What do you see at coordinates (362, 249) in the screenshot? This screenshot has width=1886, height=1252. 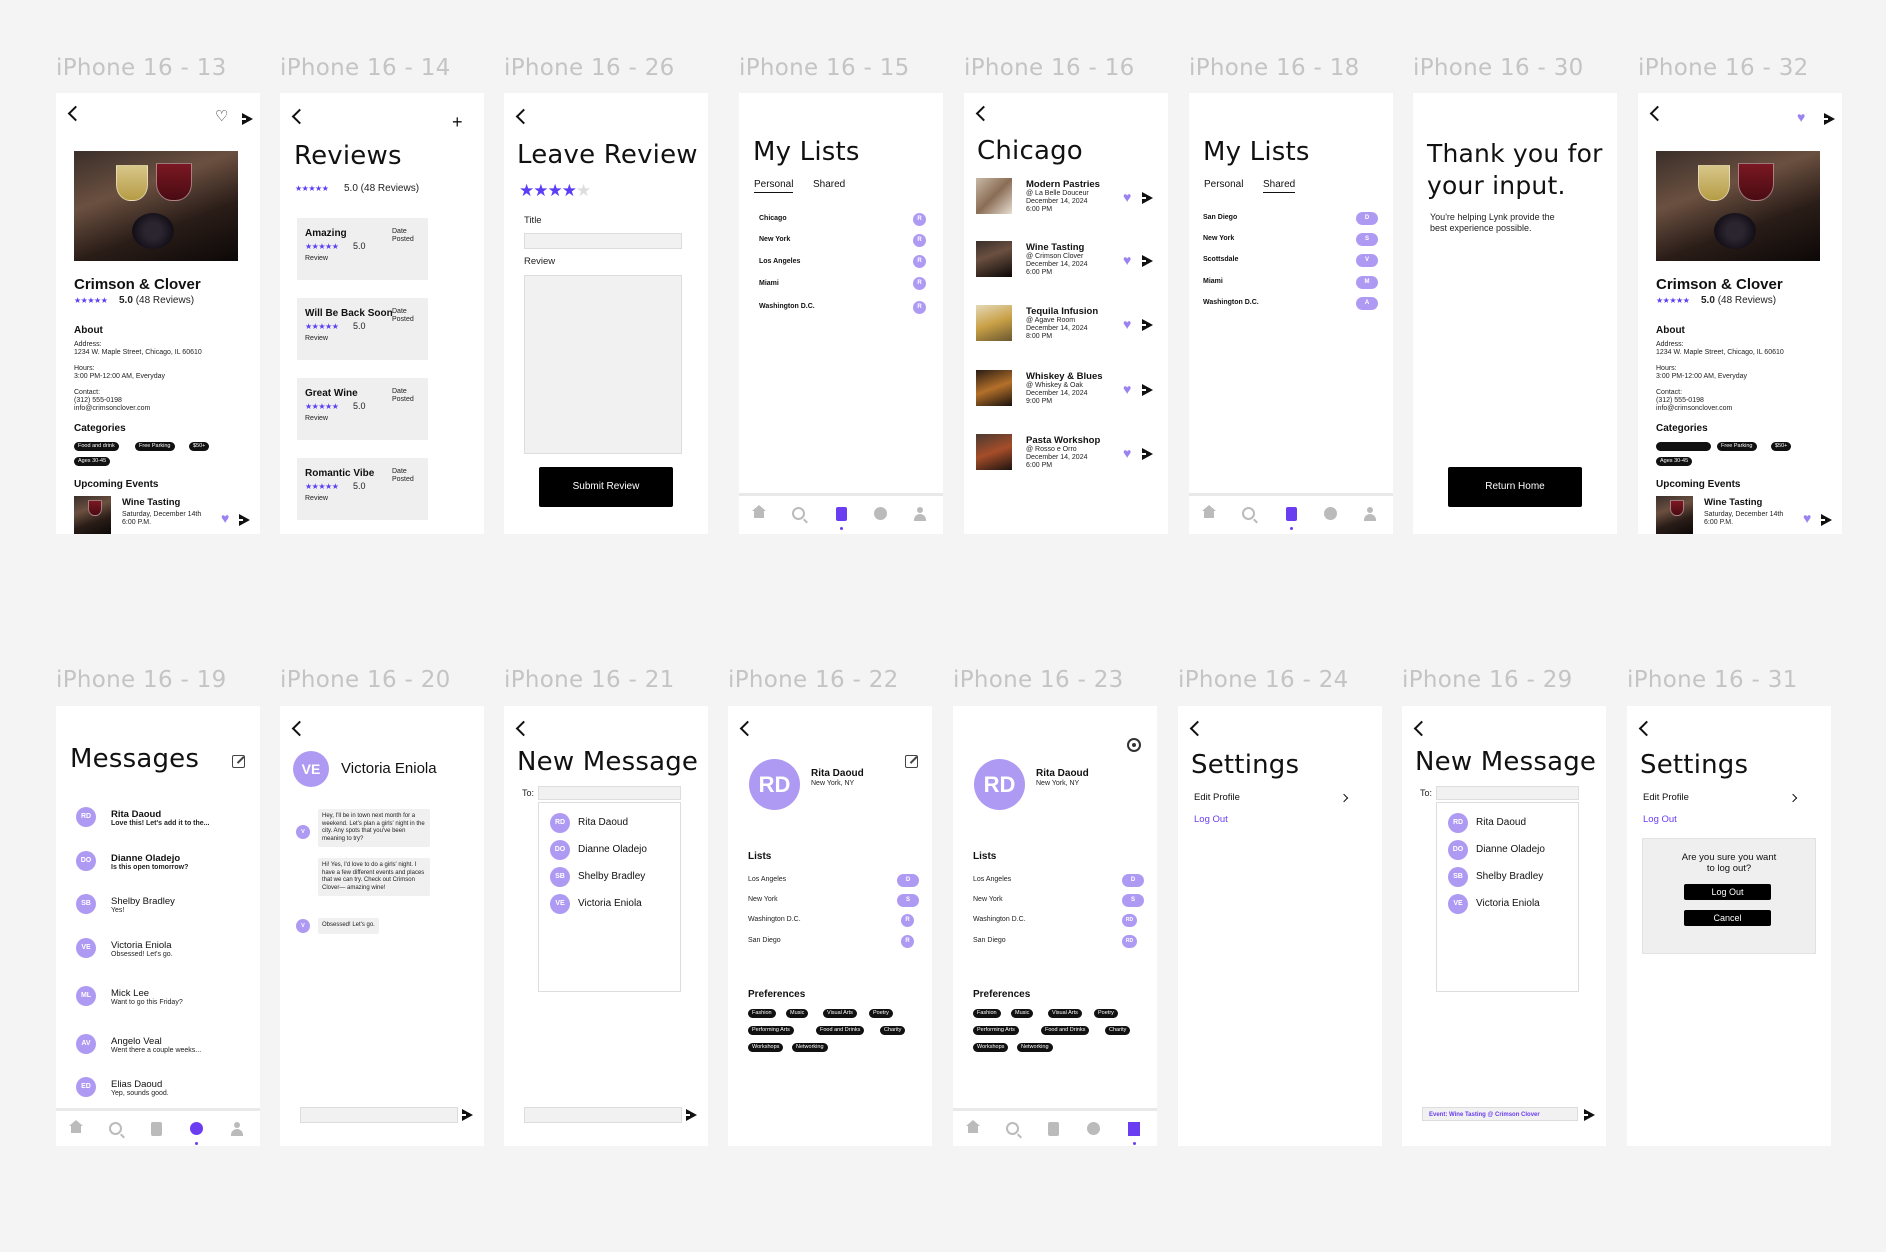 I see `review-card: Amazing Date Posted ★★★★★ 5.0 Review` at bounding box center [362, 249].